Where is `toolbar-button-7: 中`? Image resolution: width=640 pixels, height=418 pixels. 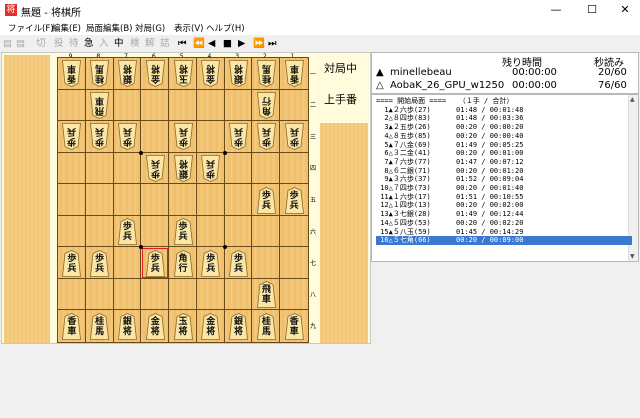
toolbar-button-7: 中 is located at coordinates (119, 43).